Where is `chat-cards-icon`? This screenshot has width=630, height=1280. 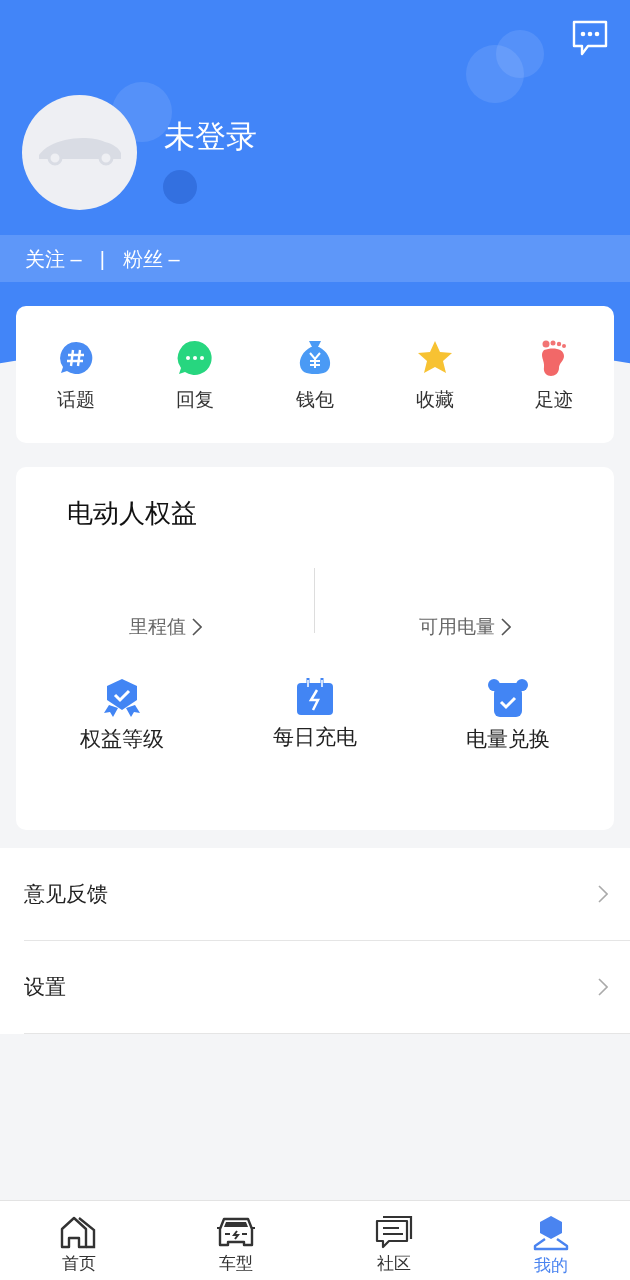
chat-cards-icon is located at coordinates (393, 1232).